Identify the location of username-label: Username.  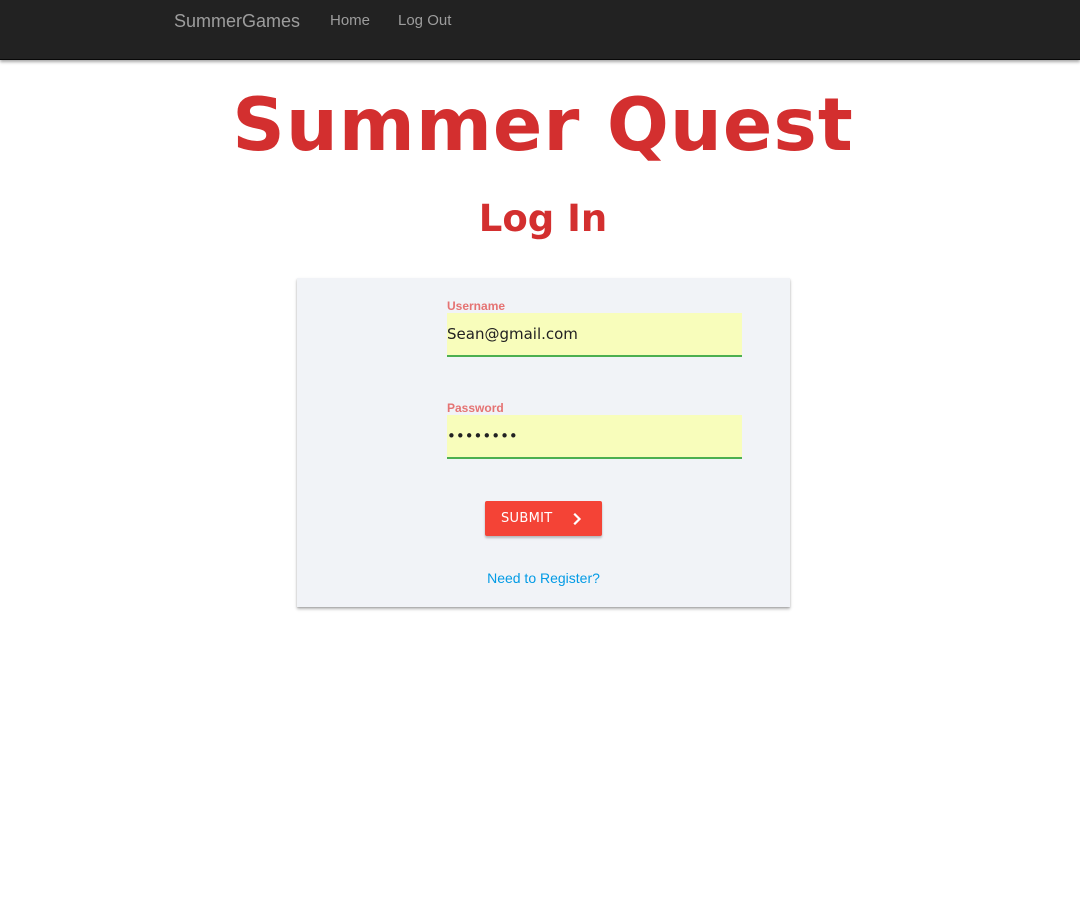
(476, 306).